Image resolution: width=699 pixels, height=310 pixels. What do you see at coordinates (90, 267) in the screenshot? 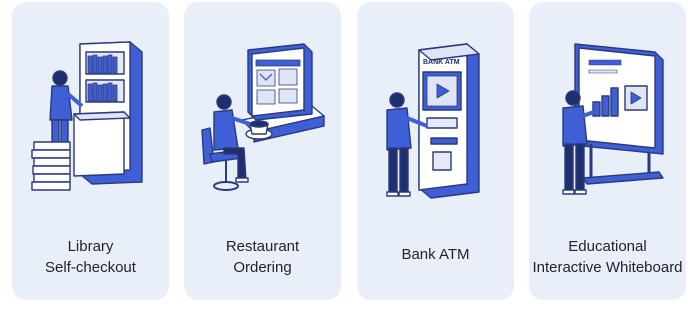
I see `caption-line-2: Self-checkout` at bounding box center [90, 267].